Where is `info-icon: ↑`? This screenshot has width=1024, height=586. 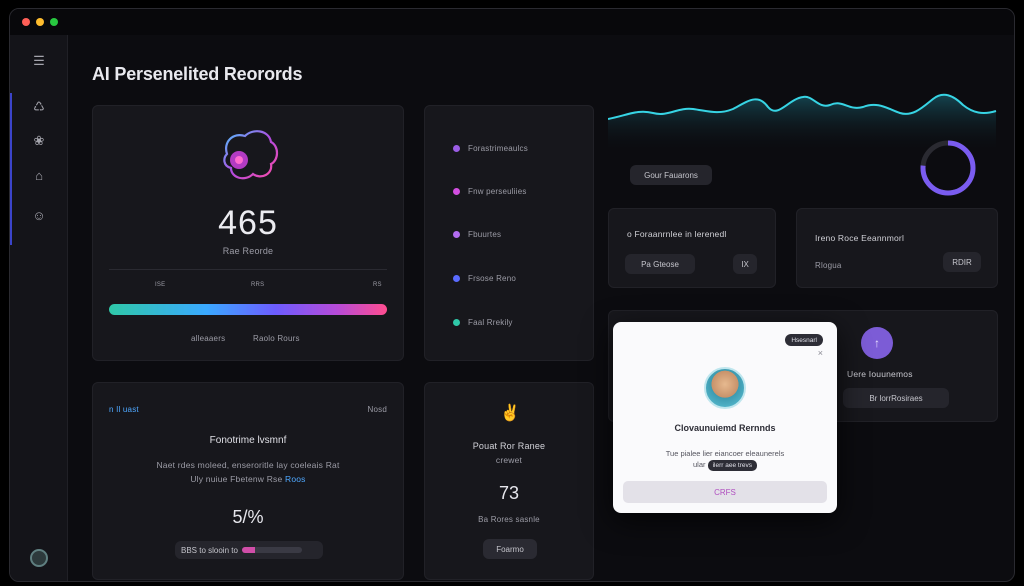
info-icon: ↑ is located at coordinates (877, 343).